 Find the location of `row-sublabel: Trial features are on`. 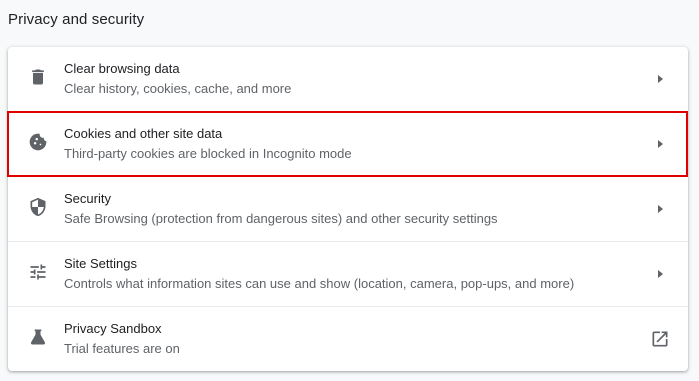

row-sublabel: Trial features are on is located at coordinates (122, 348).